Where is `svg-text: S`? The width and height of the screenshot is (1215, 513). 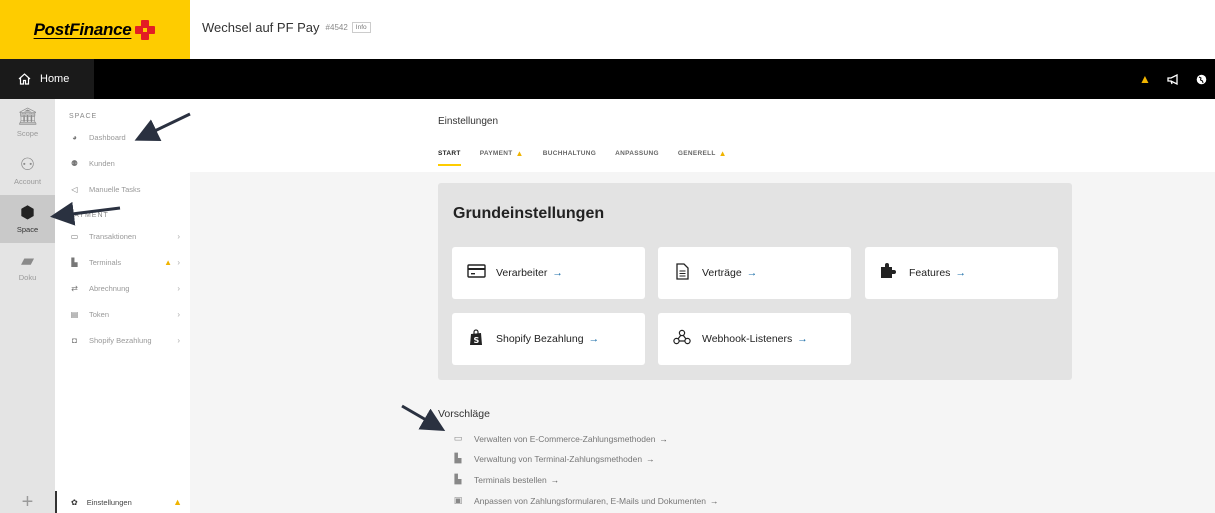 svg-text: S is located at coordinates (477, 340).